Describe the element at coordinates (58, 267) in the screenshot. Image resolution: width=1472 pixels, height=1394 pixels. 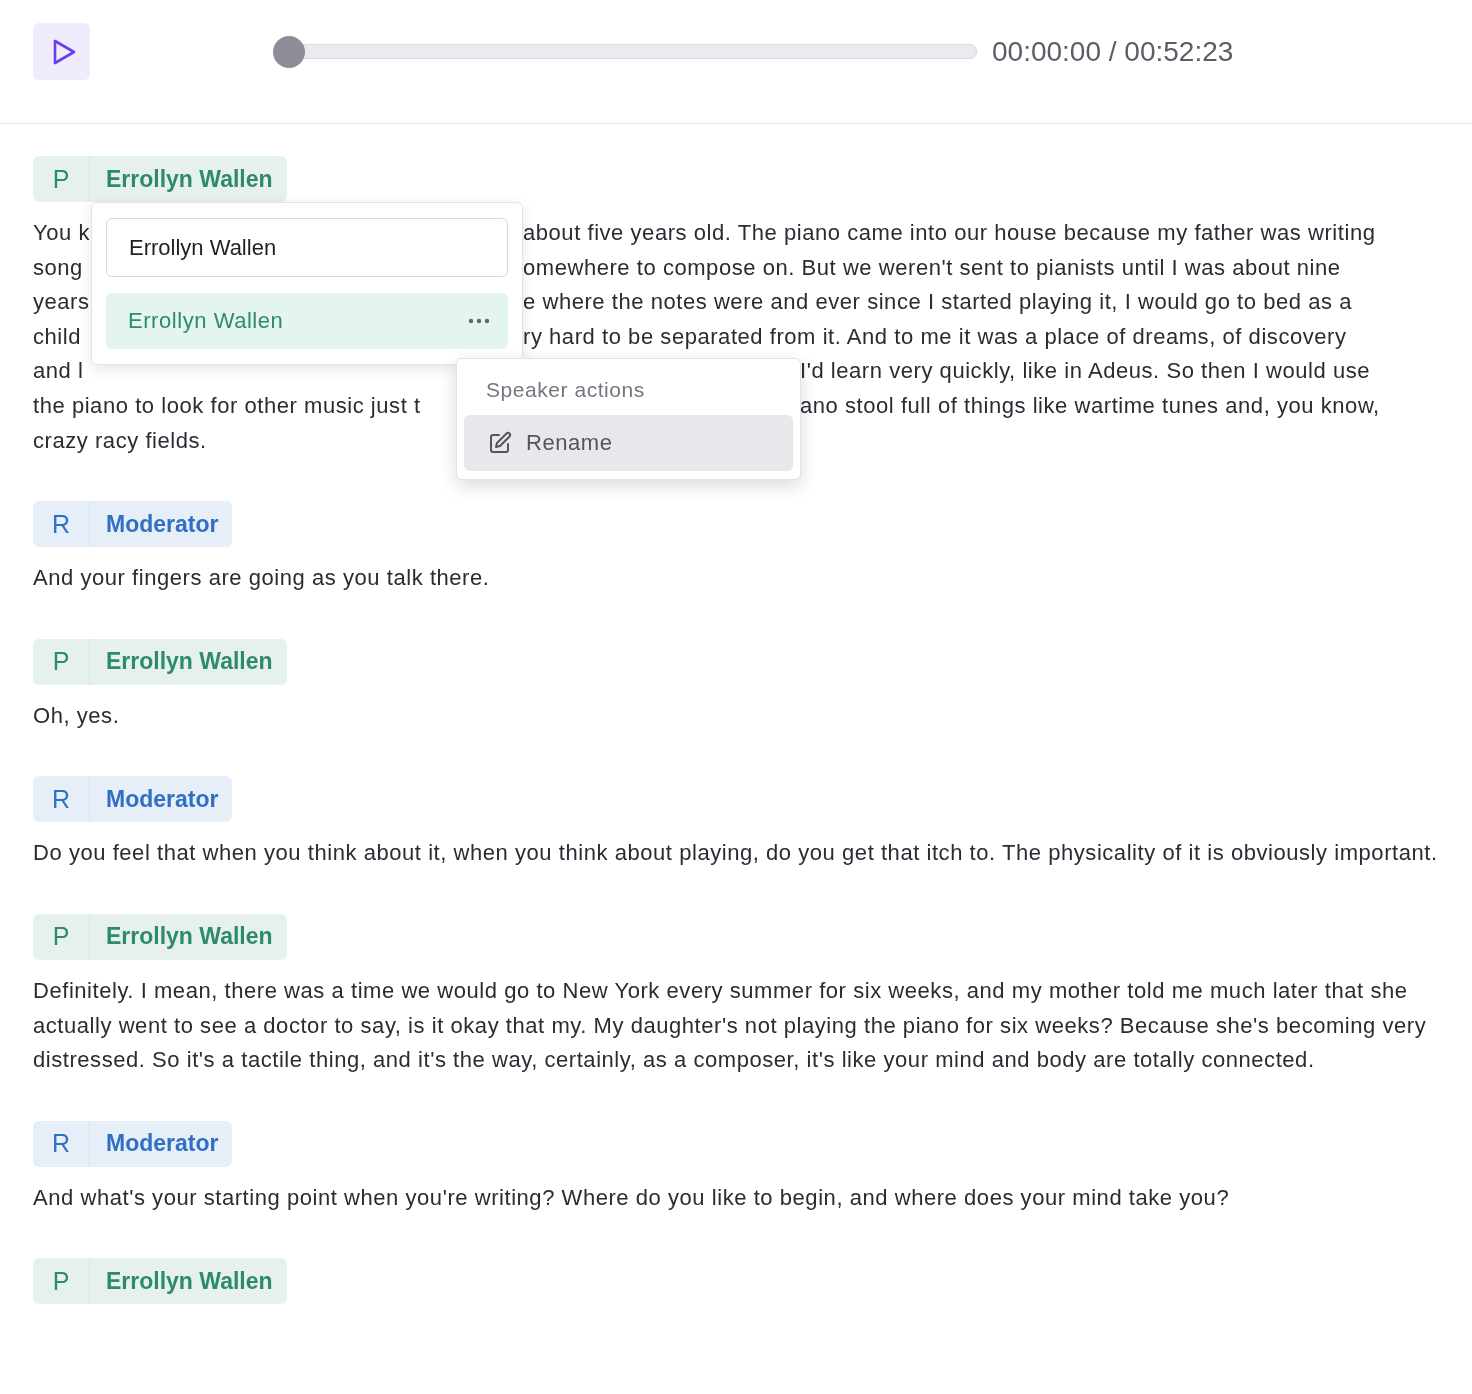
I see `transcript-text: song` at that location.